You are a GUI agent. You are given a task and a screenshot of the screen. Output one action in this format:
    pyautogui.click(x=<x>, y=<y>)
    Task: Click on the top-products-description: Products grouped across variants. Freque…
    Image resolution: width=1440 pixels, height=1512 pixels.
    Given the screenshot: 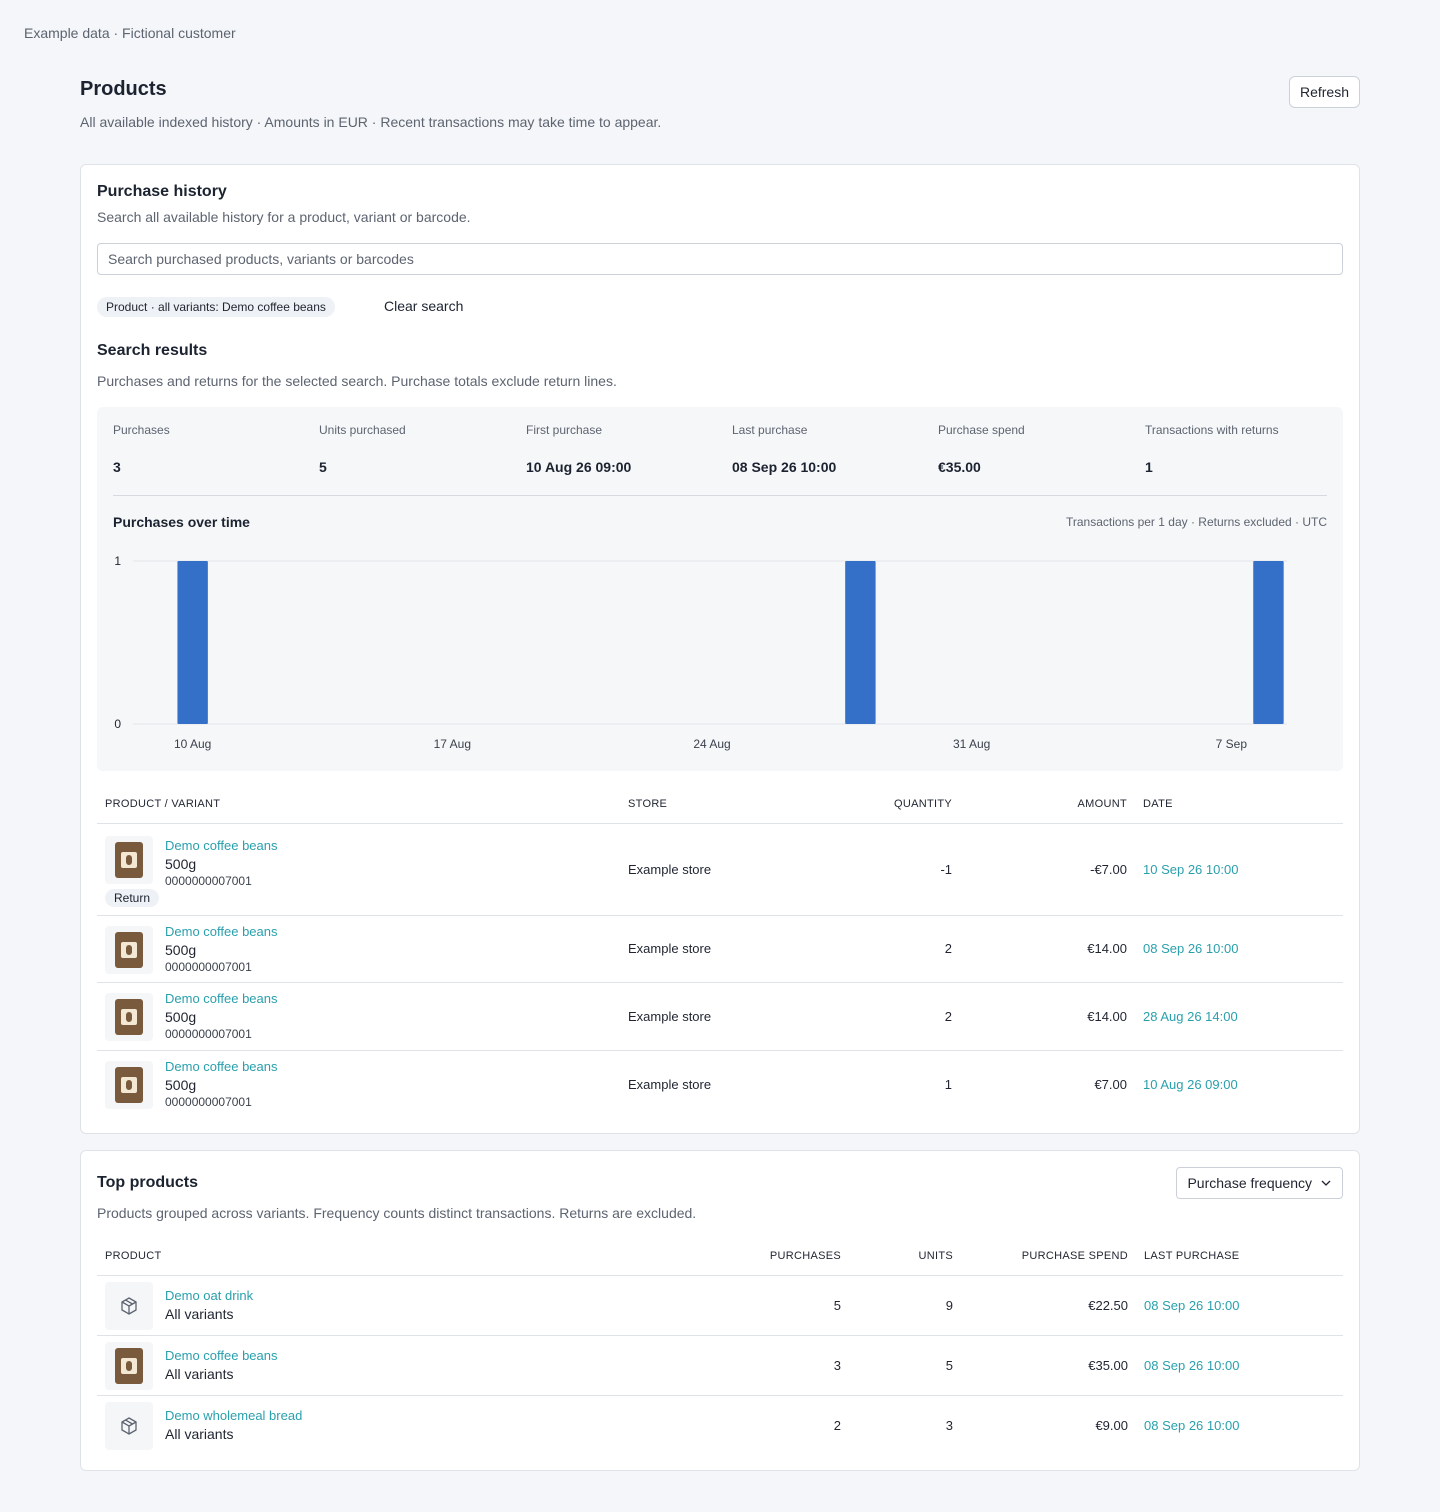 What is the action you would take?
    pyautogui.click(x=397, y=1213)
    